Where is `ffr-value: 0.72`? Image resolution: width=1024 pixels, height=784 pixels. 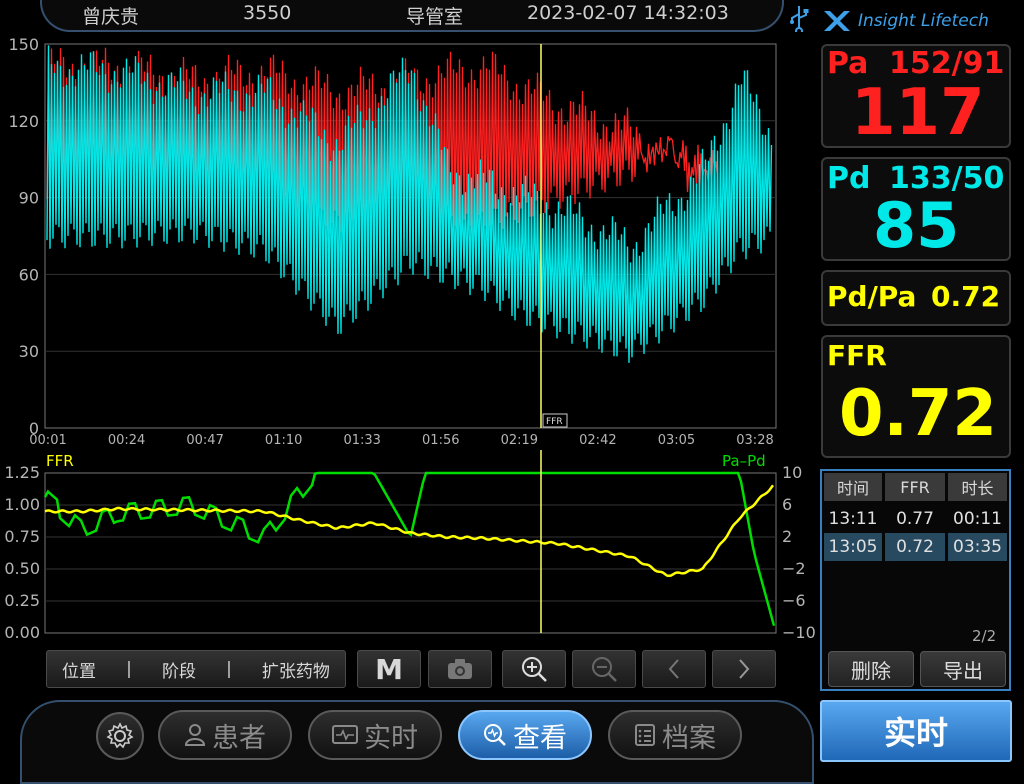
ffr-value: 0.72 is located at coordinates (918, 414).